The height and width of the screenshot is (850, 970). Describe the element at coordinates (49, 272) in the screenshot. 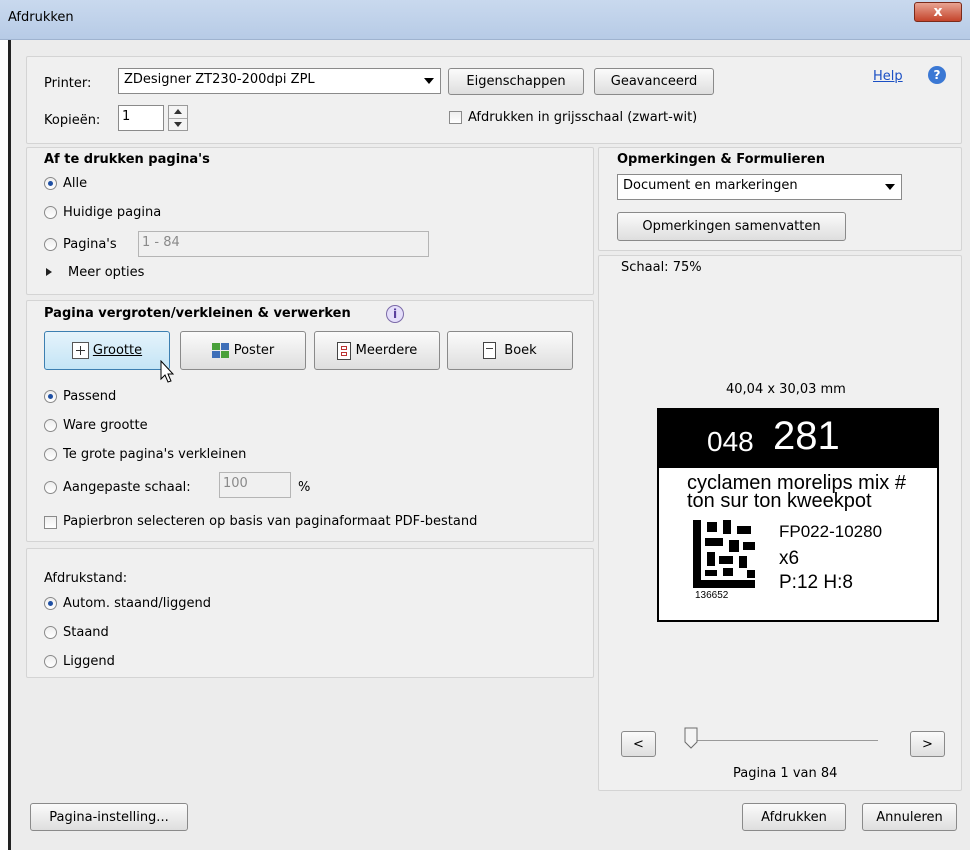

I see `expand-arrow-icon` at that location.